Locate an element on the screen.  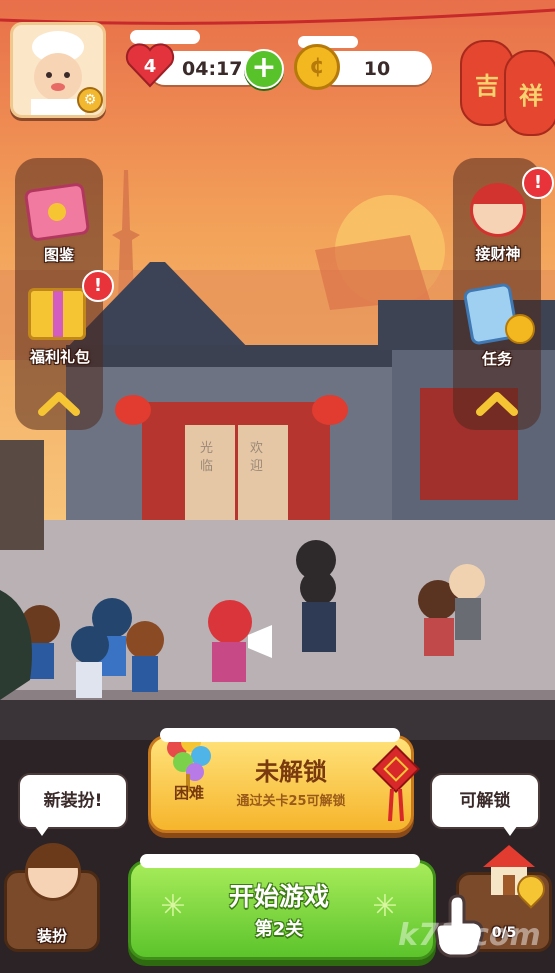
life-timer: 04:17 is located at coordinates (212, 69).